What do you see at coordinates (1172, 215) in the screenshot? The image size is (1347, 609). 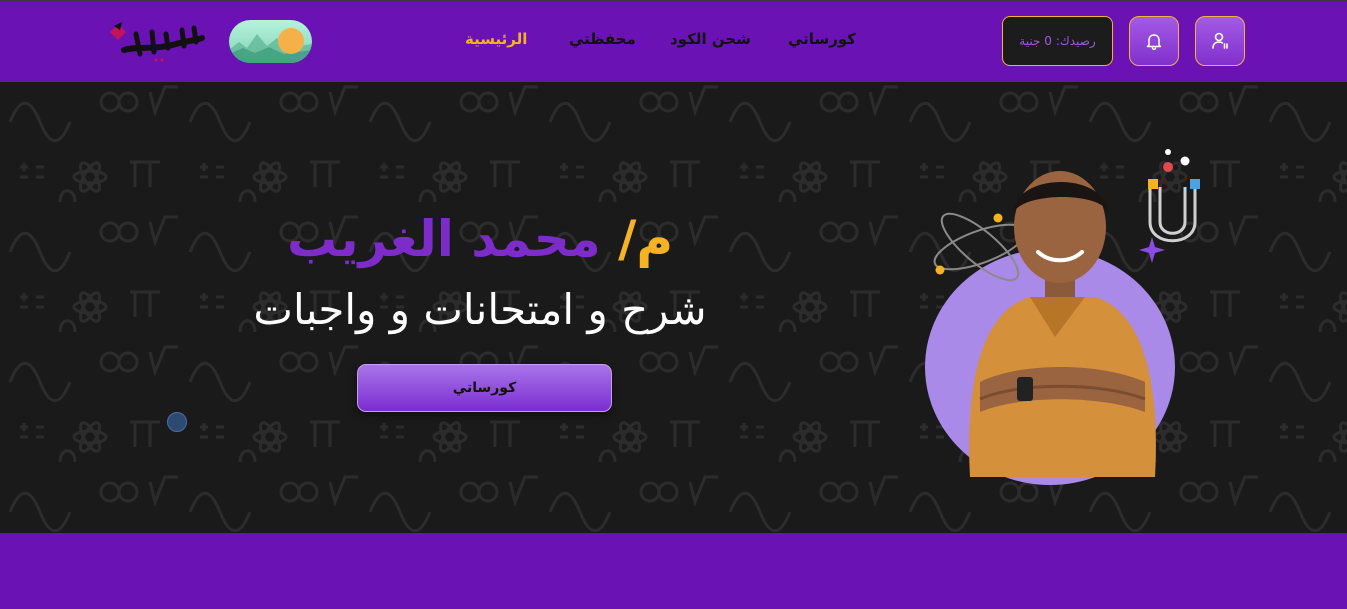 I see `magnet-icon` at bounding box center [1172, 215].